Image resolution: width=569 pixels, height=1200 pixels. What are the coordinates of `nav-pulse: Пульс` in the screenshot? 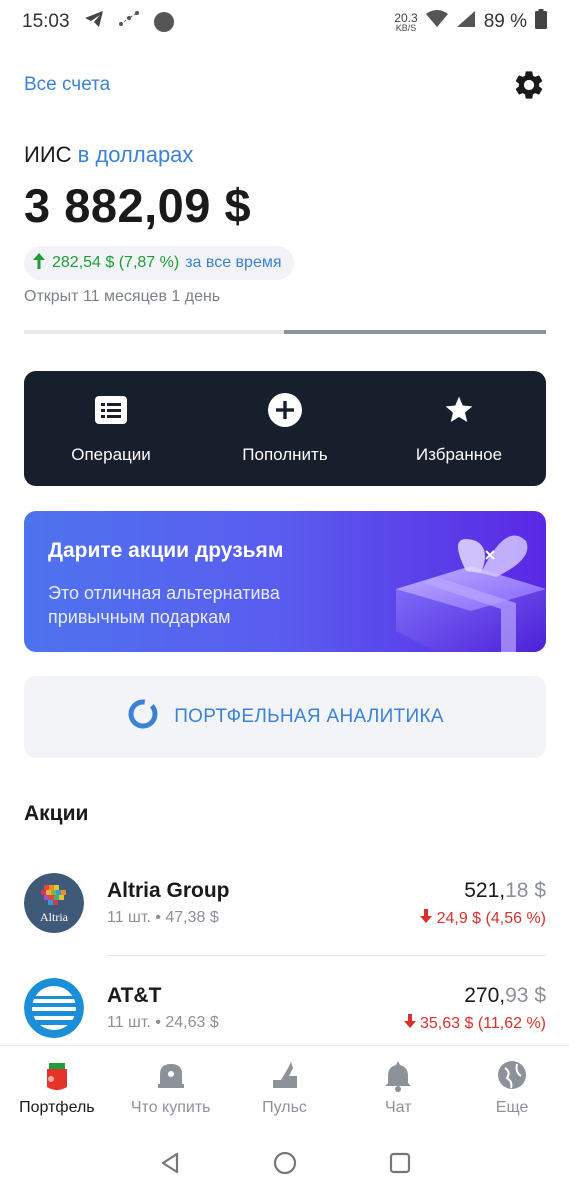 It's located at (285, 1086).